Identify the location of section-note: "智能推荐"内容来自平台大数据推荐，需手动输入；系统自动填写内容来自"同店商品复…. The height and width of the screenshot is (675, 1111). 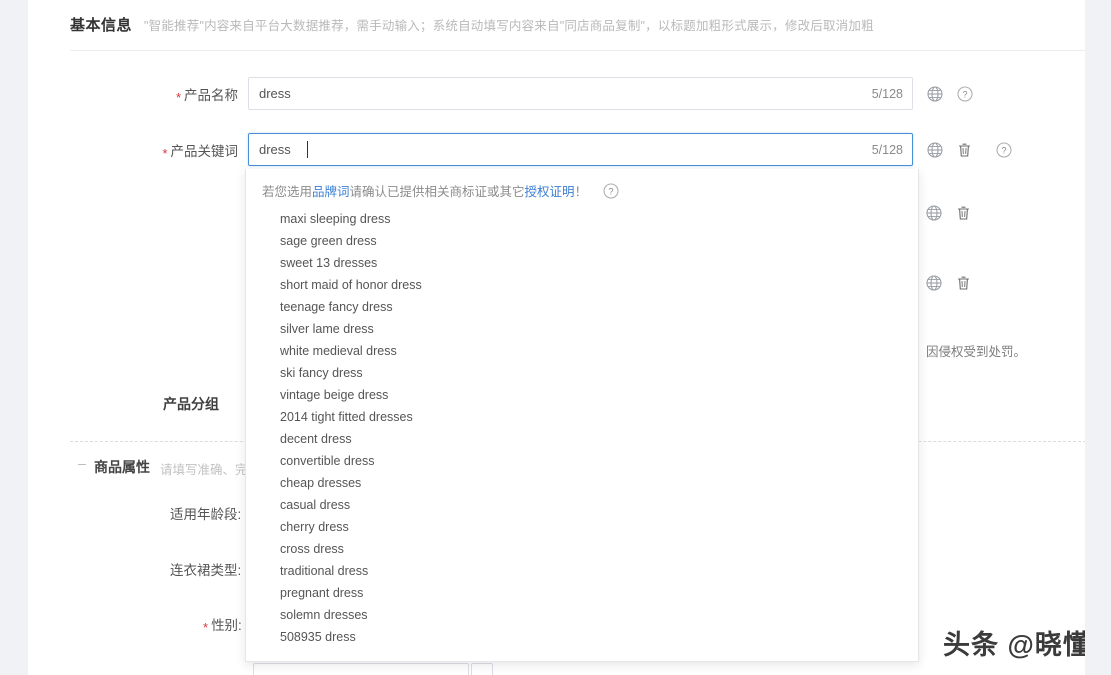
(509, 26).